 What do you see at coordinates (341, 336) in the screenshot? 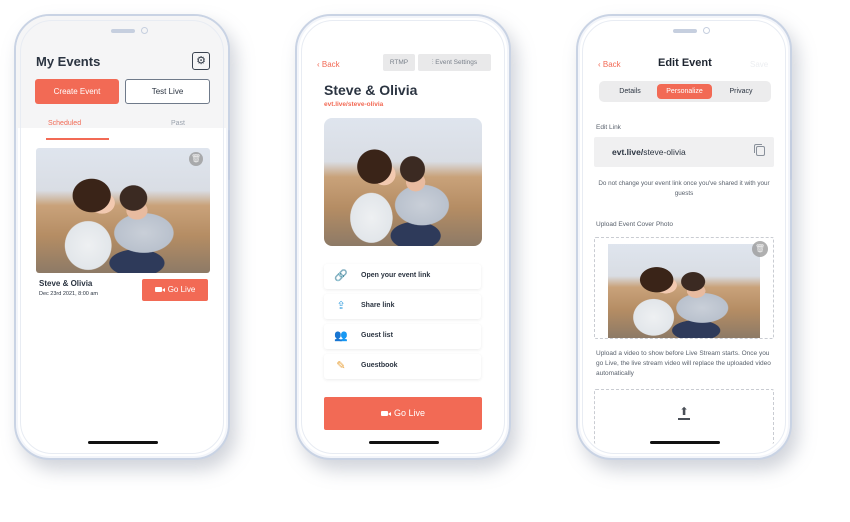
I see `guests-icon: 👥` at bounding box center [341, 336].